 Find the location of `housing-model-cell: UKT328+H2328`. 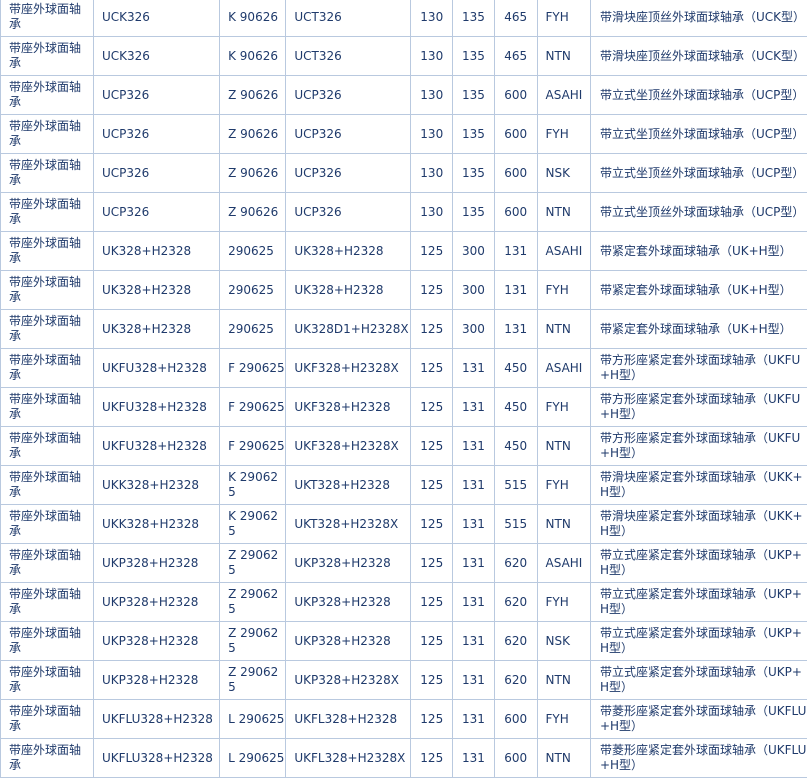

housing-model-cell: UKT328+H2328 is located at coordinates (348, 485).